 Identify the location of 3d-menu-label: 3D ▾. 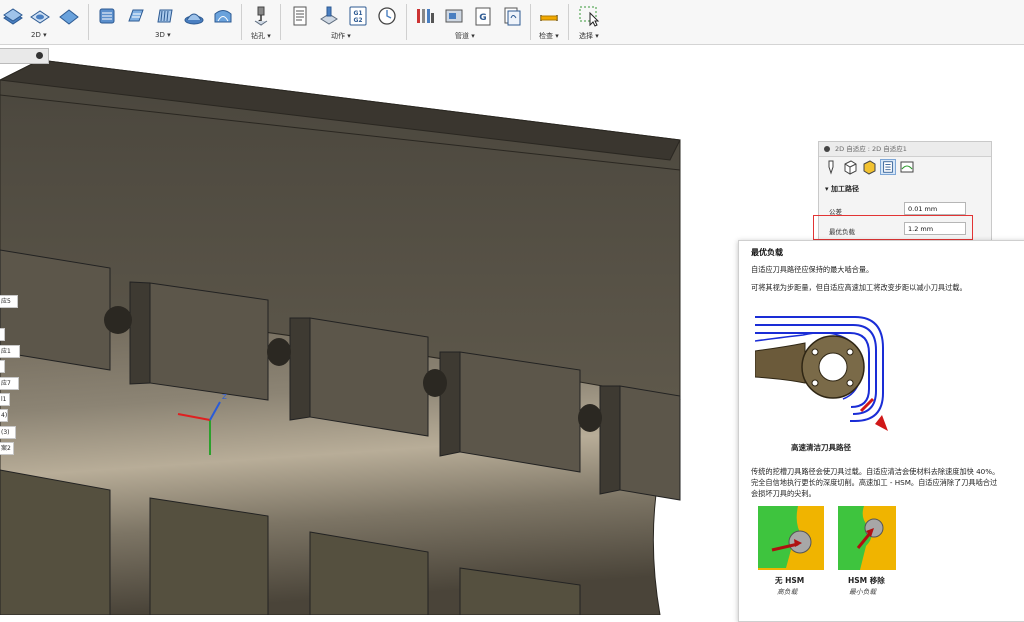
(163, 35).